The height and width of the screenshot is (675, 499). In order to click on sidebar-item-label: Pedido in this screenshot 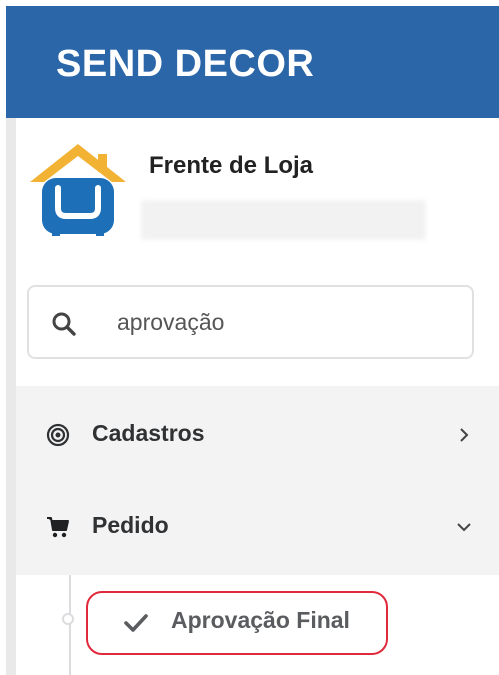, I will do `click(130, 525)`.